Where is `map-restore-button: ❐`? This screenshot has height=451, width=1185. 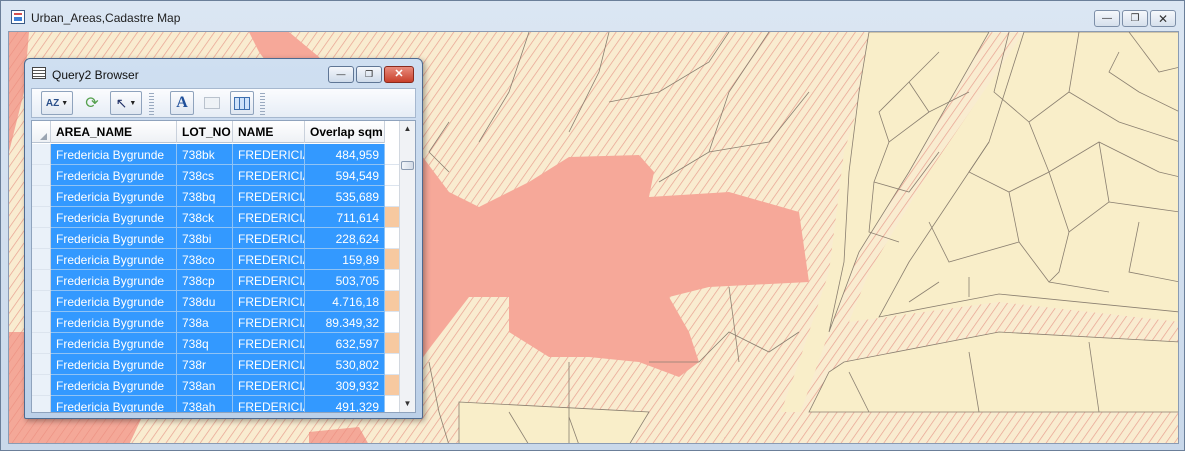
map-restore-button: ❐ is located at coordinates (1135, 18).